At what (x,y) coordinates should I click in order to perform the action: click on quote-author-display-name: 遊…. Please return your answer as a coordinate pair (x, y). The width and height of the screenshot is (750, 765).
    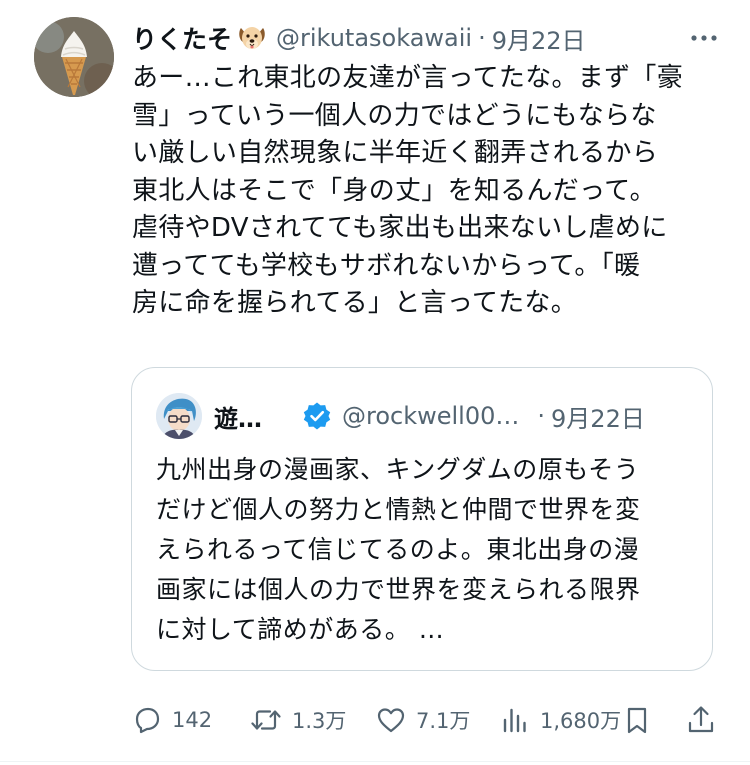
    Looking at the image, I should click on (238, 416).